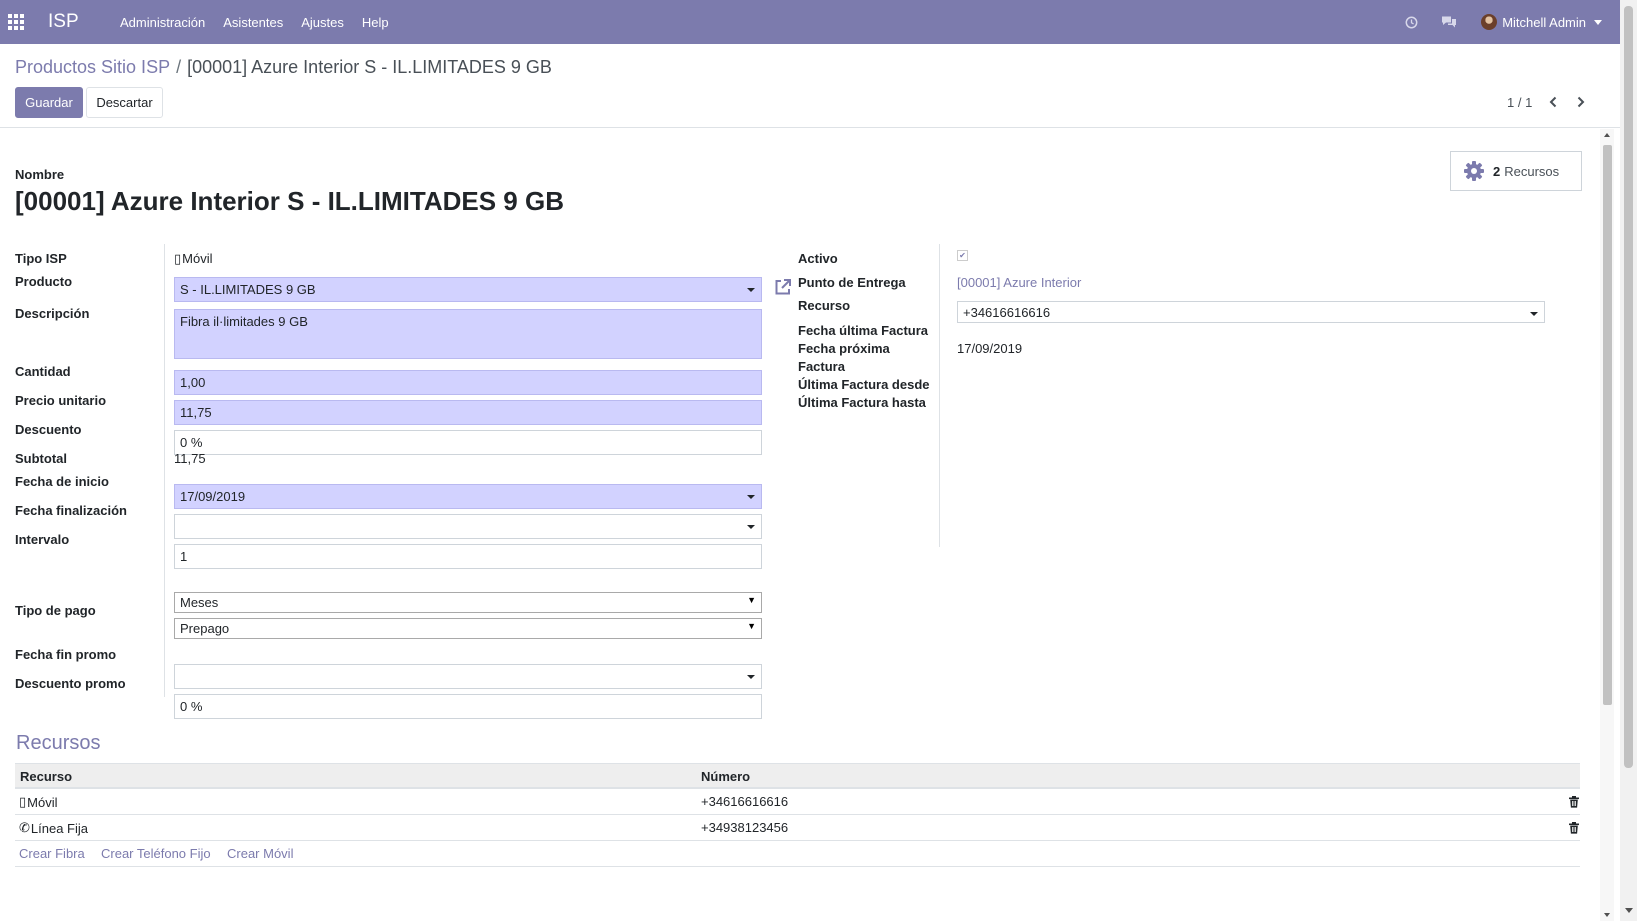  What do you see at coordinates (1581, 102) in the screenshot?
I see `pager-next-icon` at bounding box center [1581, 102].